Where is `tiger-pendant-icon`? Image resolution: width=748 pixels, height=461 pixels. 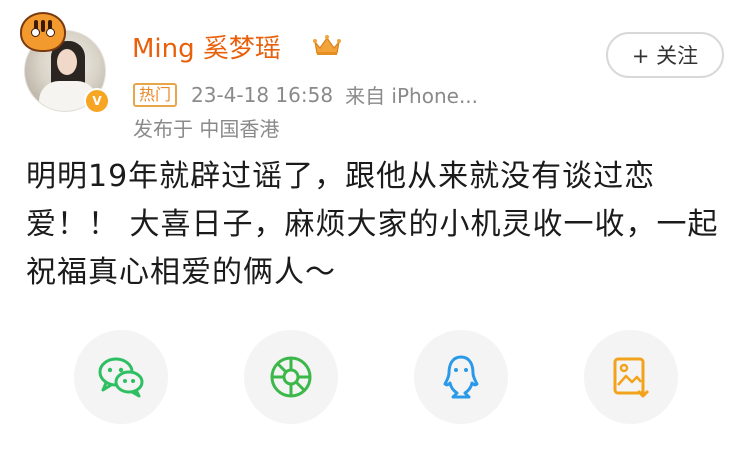 tiger-pendant-icon is located at coordinates (43, 32).